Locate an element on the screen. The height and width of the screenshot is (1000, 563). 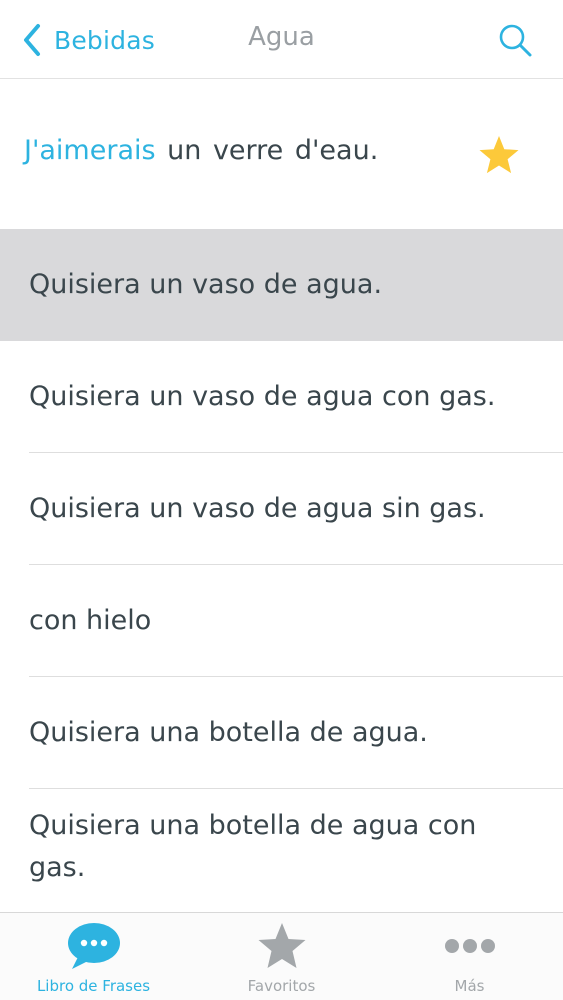
more-dots-icon is located at coordinates (469, 946).